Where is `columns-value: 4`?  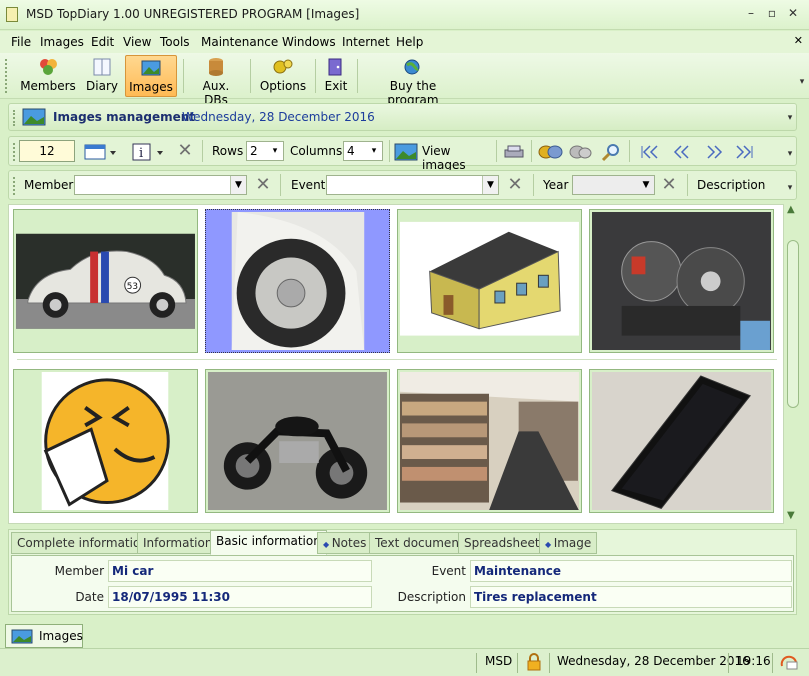 columns-value: 4 is located at coordinates (351, 151).